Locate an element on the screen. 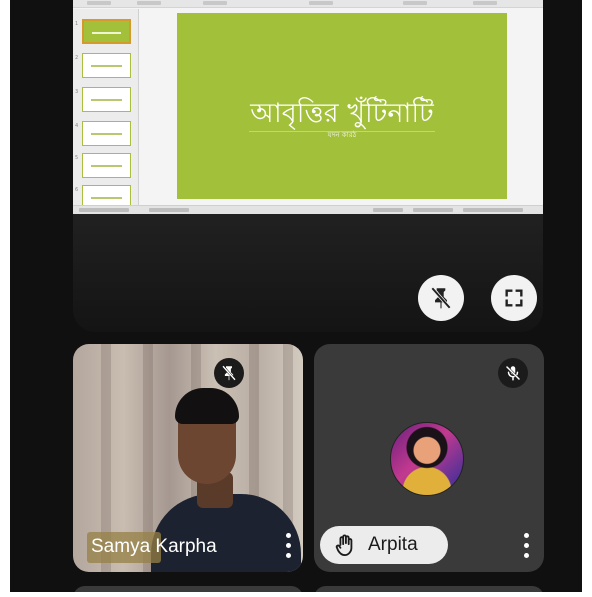 The width and height of the screenshot is (592, 597). participant-name: Samya Karpha is located at coordinates (154, 547).